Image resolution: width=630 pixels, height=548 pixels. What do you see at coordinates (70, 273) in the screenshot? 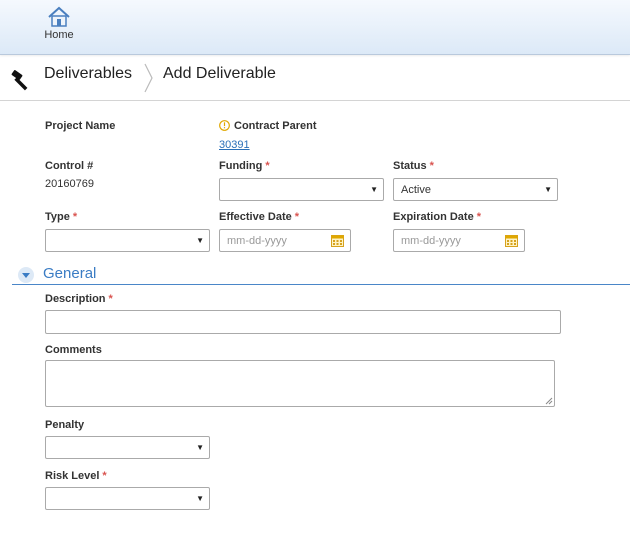
I see `general-section-title: General` at bounding box center [70, 273].